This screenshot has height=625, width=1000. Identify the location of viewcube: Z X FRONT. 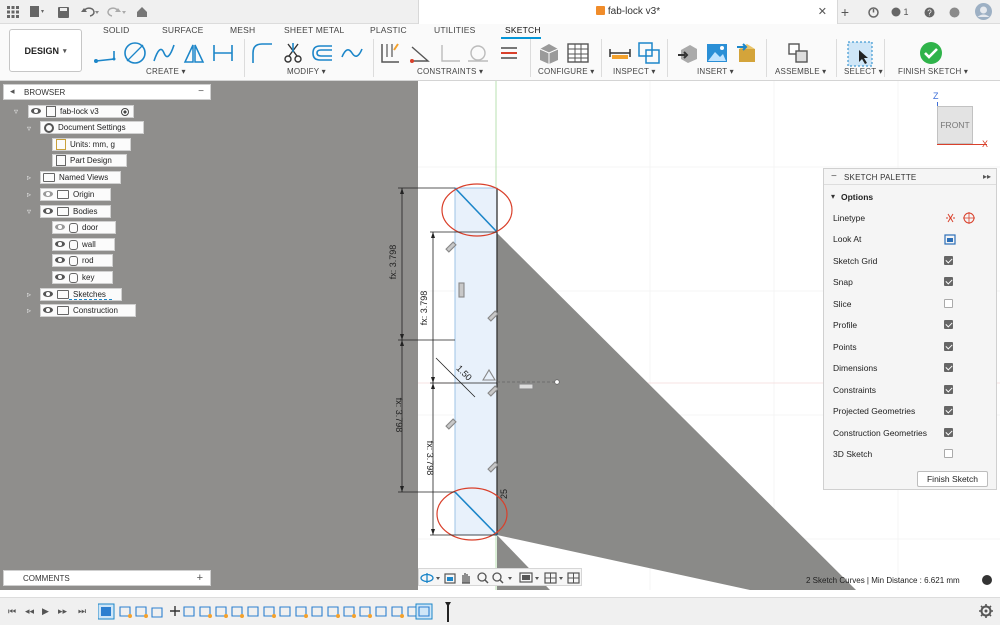
(960, 123).